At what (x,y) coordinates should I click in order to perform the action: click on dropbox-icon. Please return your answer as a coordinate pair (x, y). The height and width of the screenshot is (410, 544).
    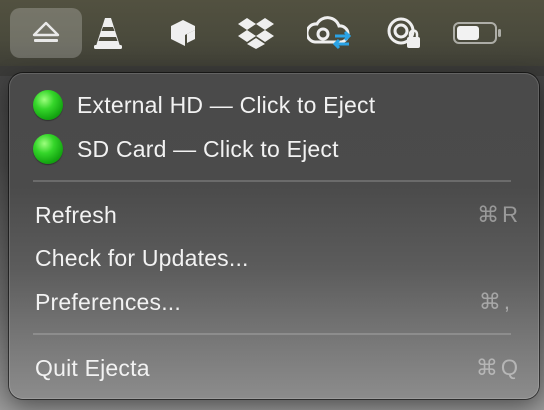
    Looking at the image, I should click on (256, 33).